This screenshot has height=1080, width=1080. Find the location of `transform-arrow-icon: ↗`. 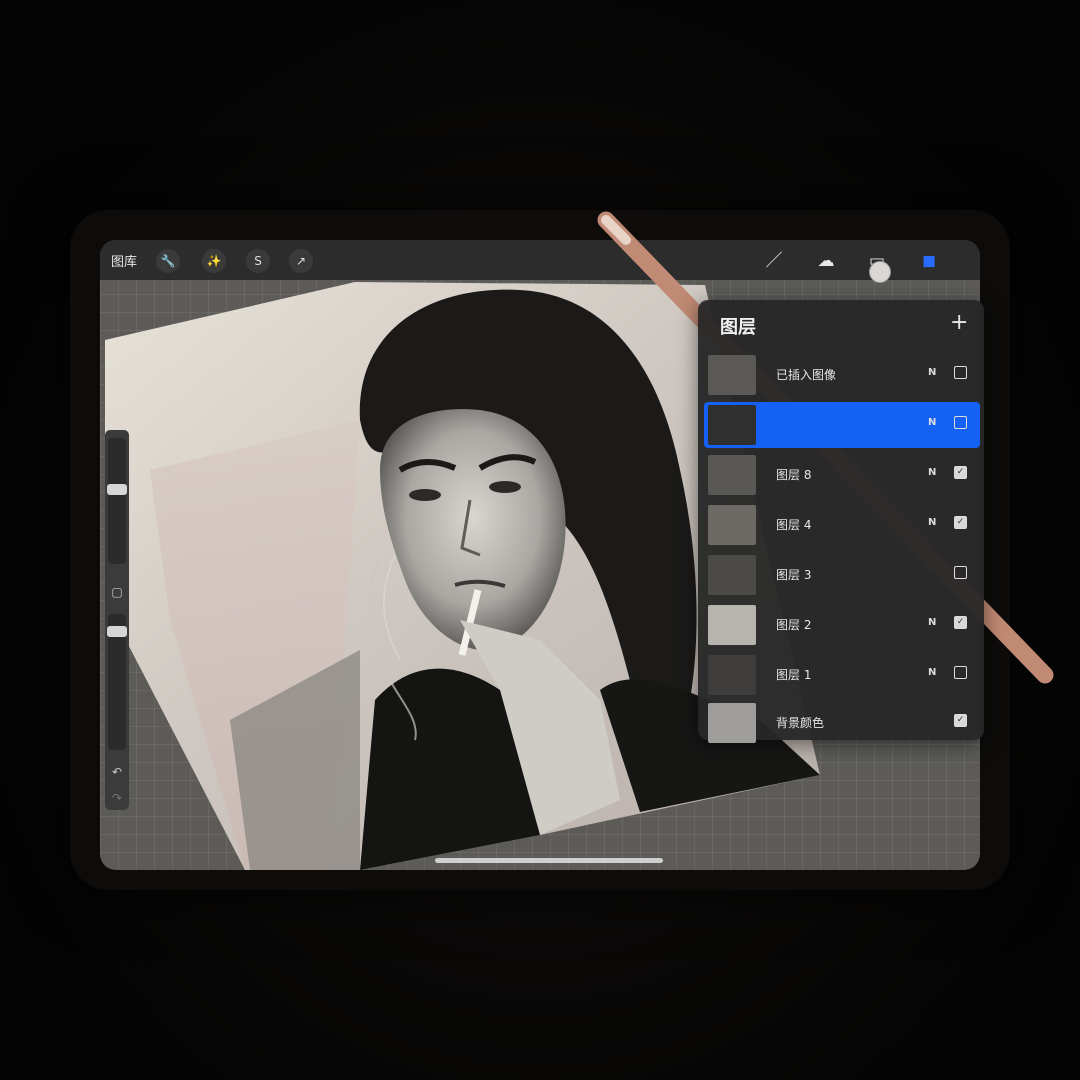

transform-arrow-icon: ↗ is located at coordinates (301, 261).